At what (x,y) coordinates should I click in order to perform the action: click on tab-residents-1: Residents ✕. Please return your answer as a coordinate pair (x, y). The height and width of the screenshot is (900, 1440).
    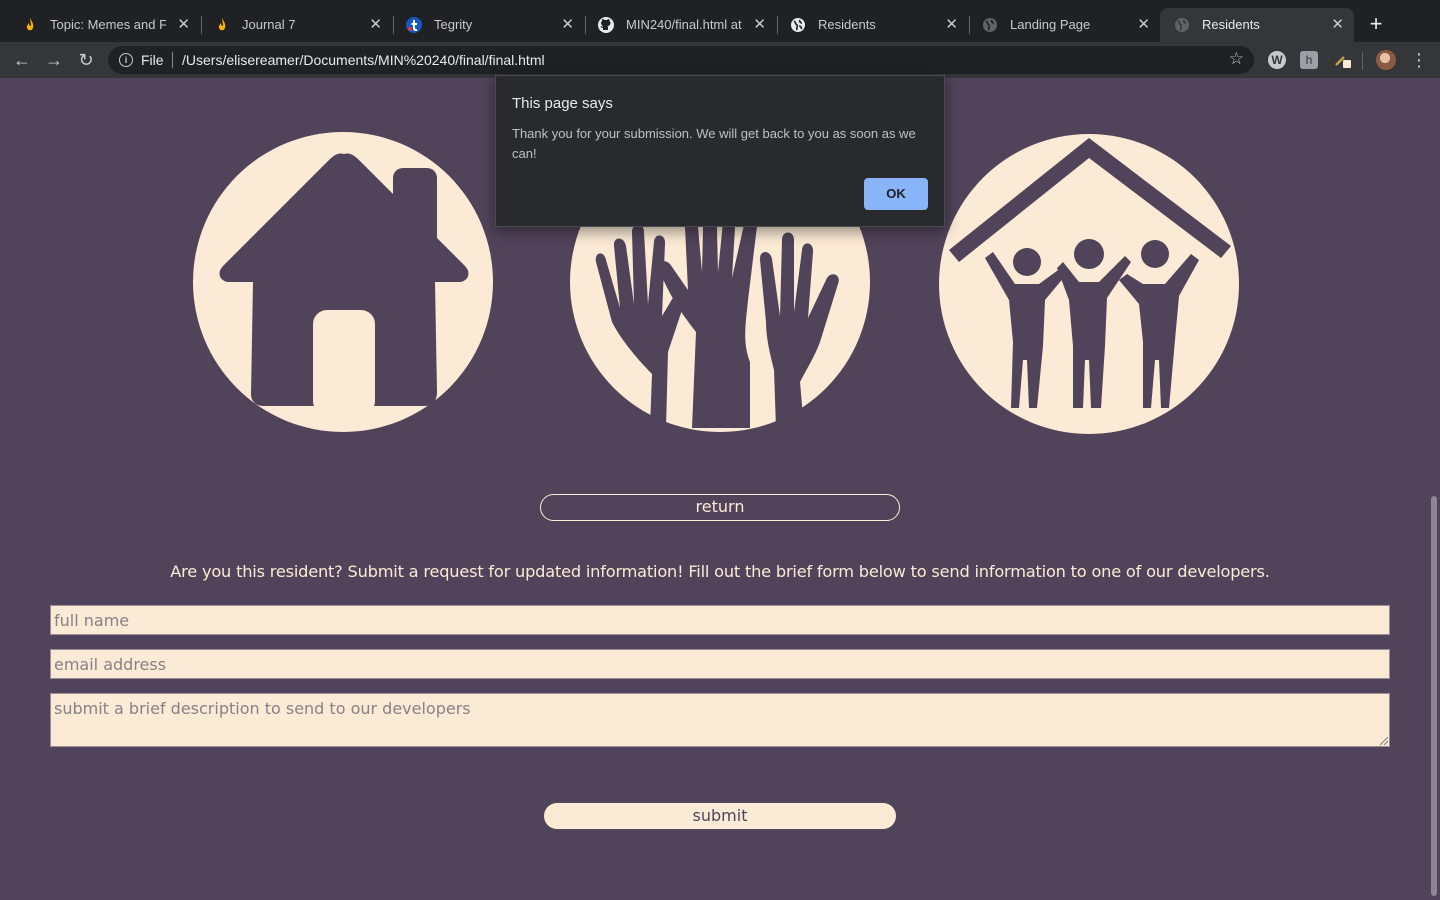
    Looking at the image, I should click on (872, 25).